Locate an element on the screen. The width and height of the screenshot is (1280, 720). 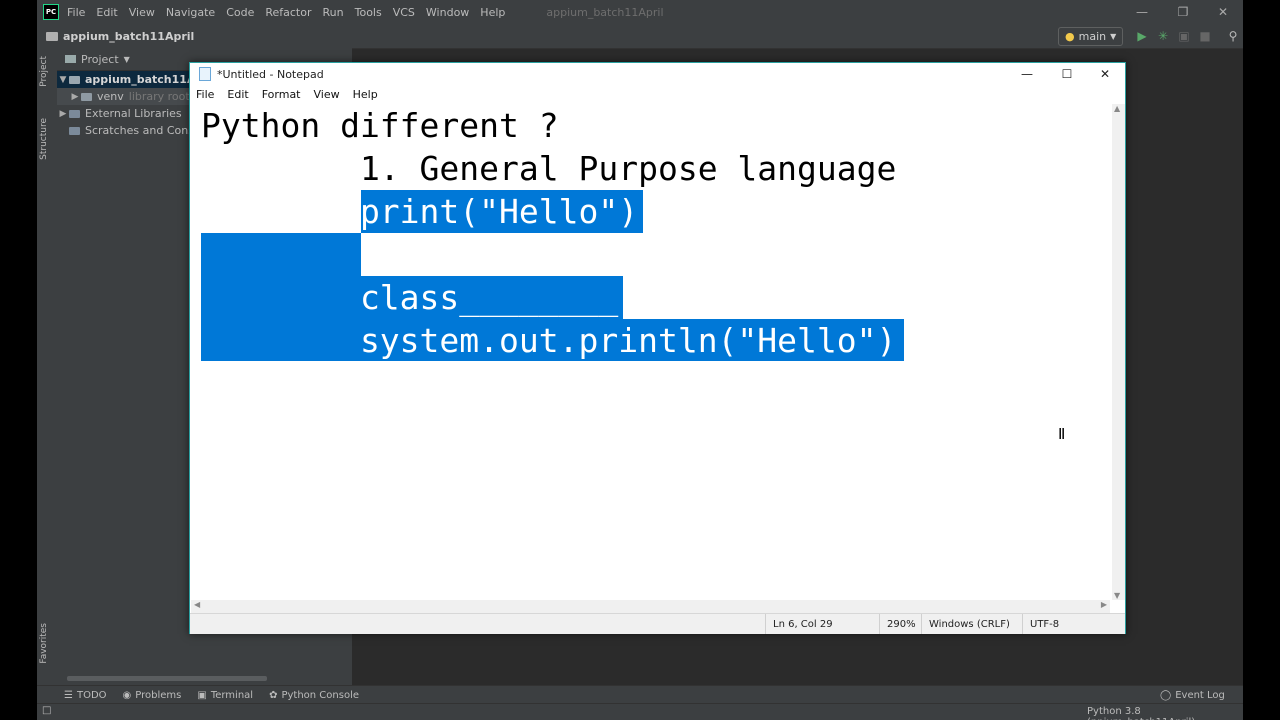
run-config-label: main is located at coordinates (1092, 36).